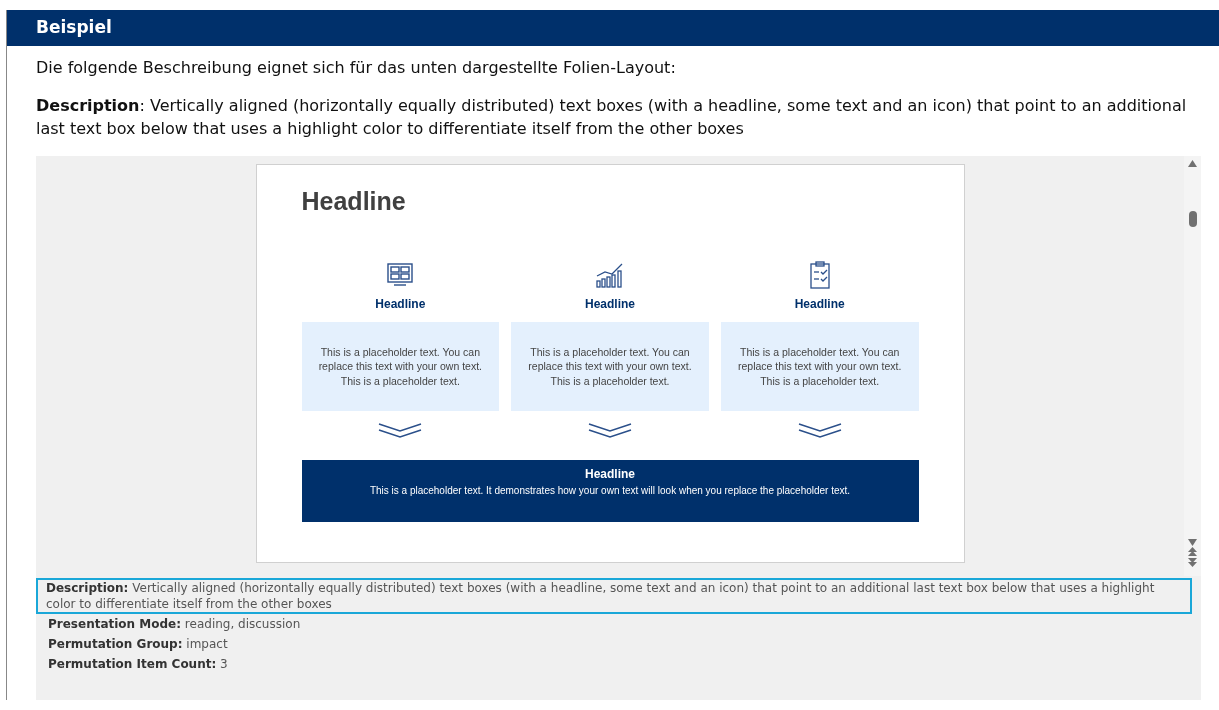 This screenshot has height=710, width=1219. I want to click on slide-headline: Headline, so click(354, 202).